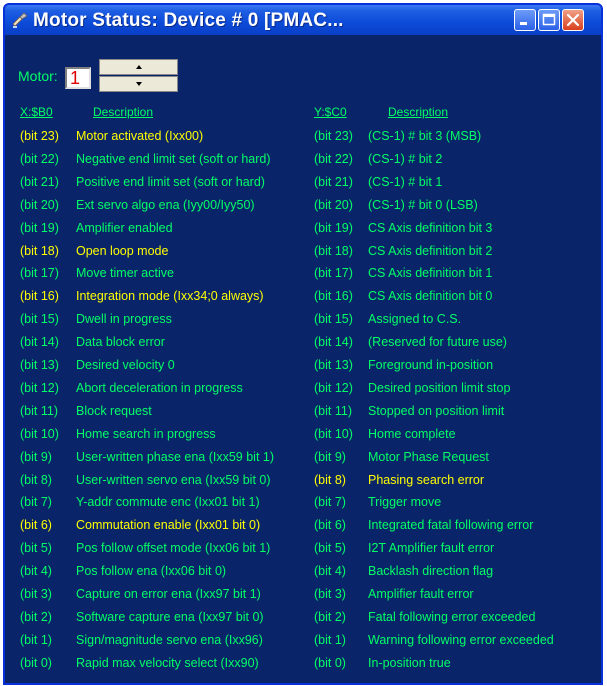 This screenshot has width=607, height=686. I want to click on maximize-icon, so click(549, 19).